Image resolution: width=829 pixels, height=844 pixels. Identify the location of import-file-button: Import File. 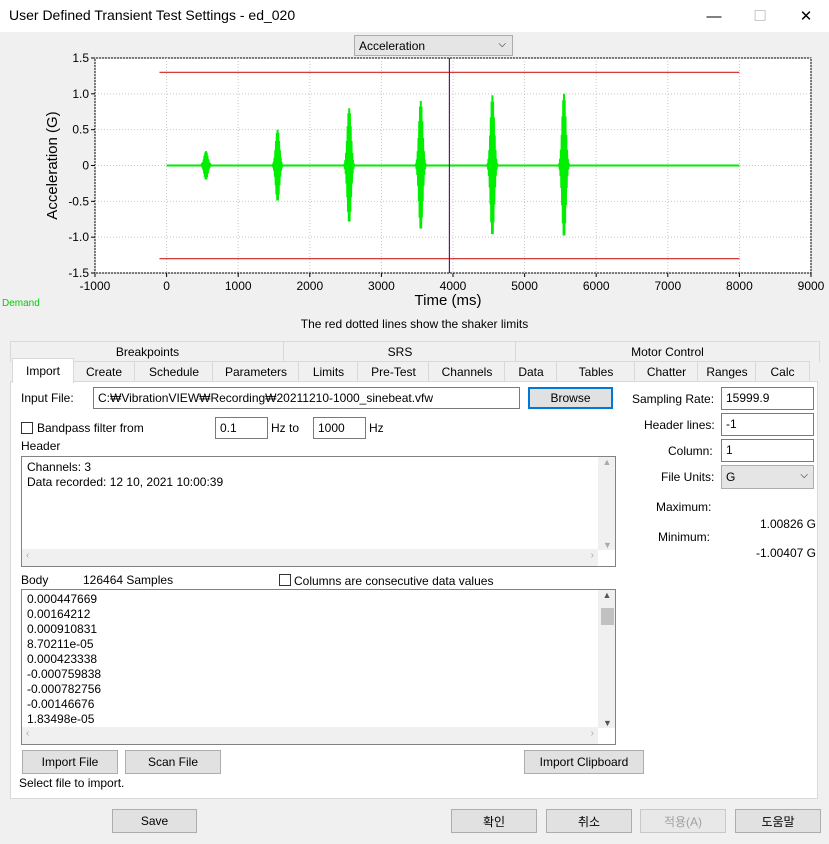
(70, 762).